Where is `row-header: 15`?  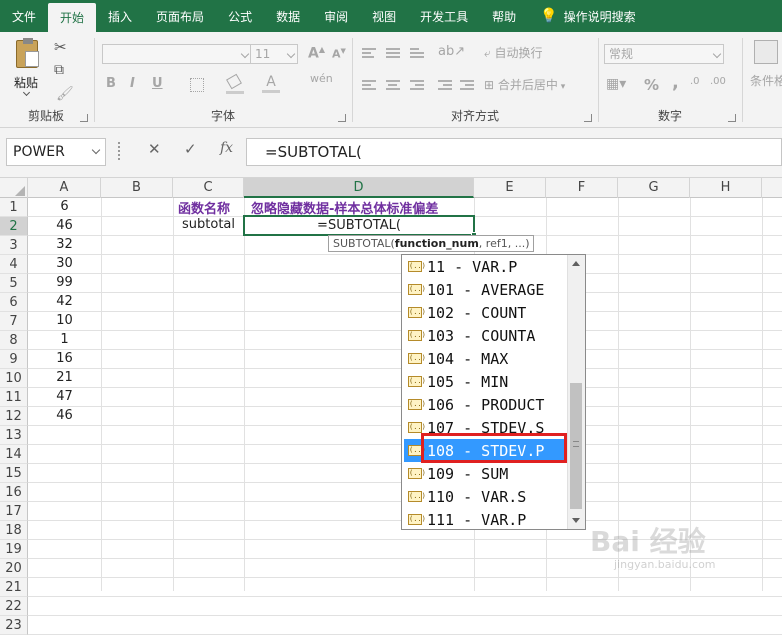 row-header: 15 is located at coordinates (14, 473).